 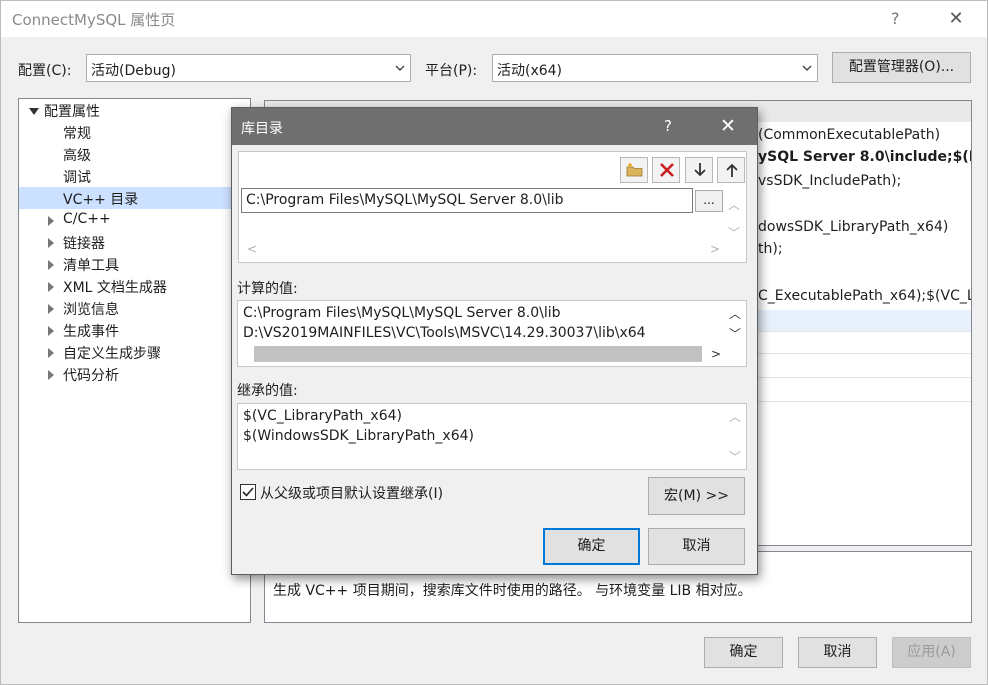 I want to click on tree-item-cpp: C/C++, so click(x=87, y=222).